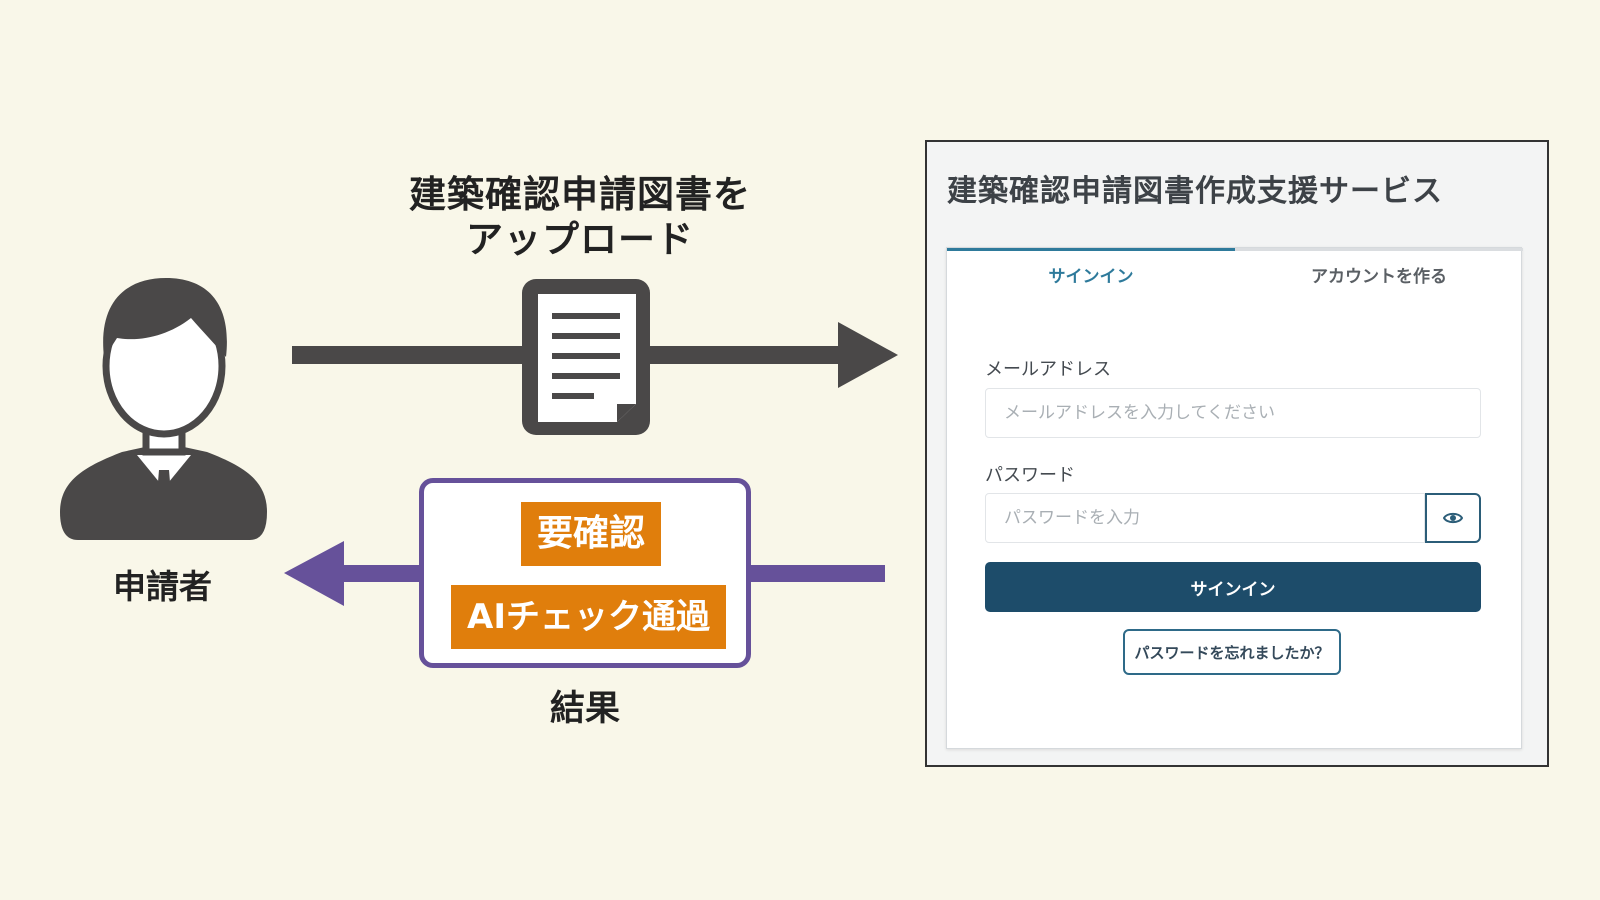 This screenshot has height=900, width=1600. I want to click on tab-signin: サインイン, so click(1091, 274).